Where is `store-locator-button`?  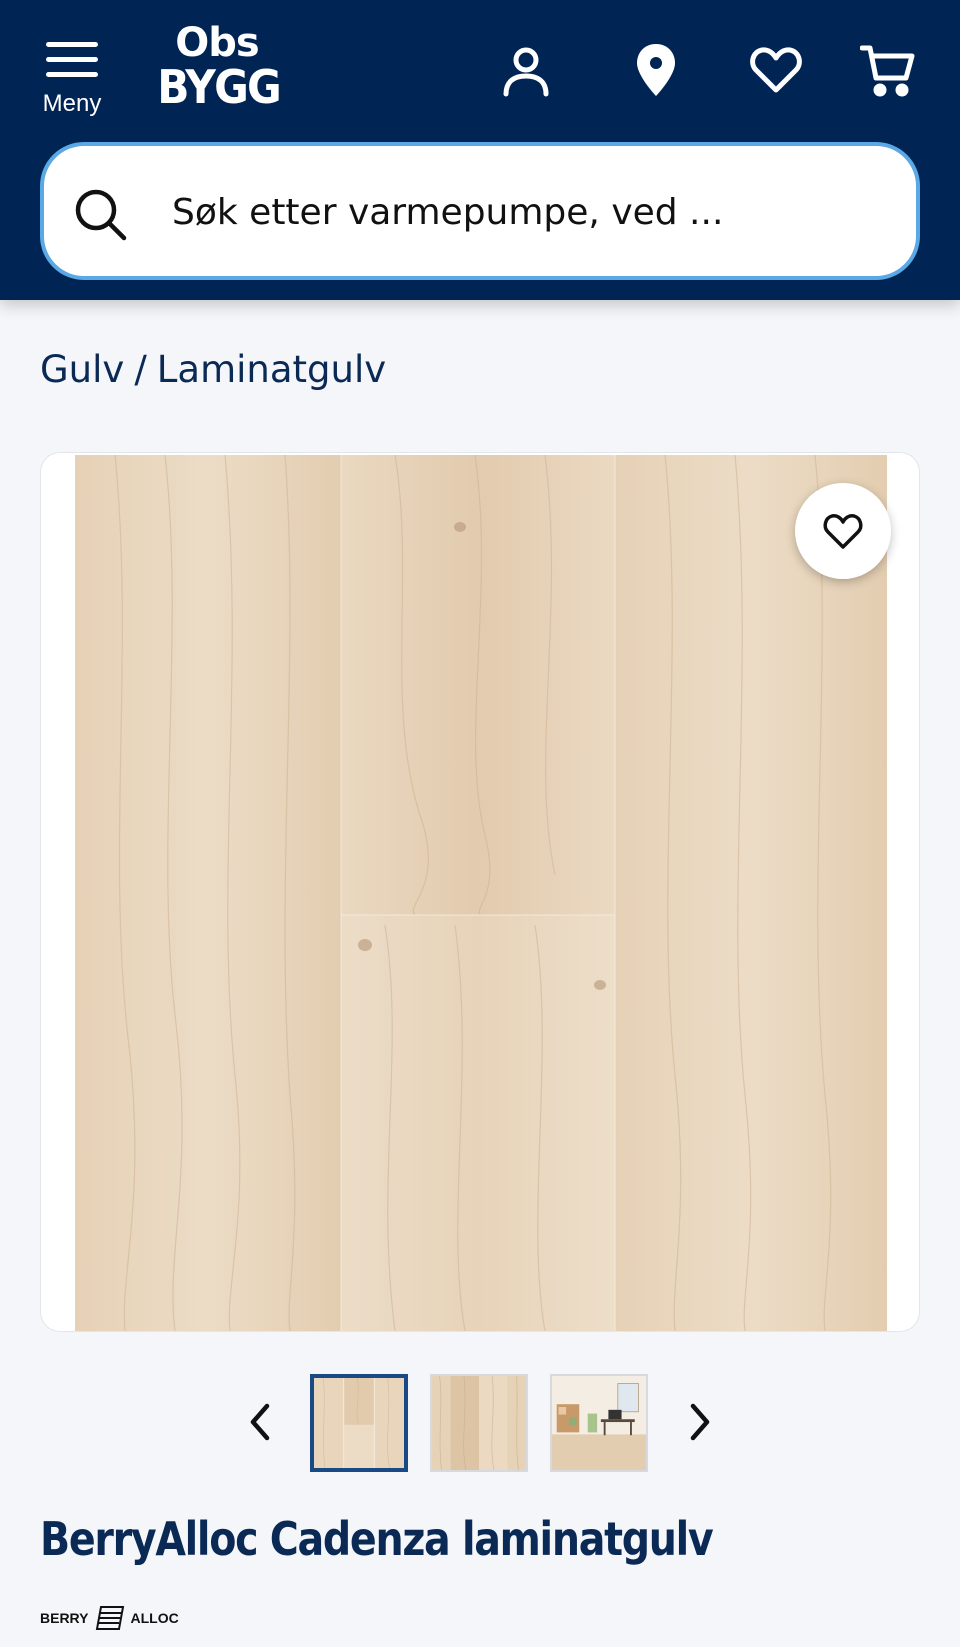 store-locator-button is located at coordinates (656, 70).